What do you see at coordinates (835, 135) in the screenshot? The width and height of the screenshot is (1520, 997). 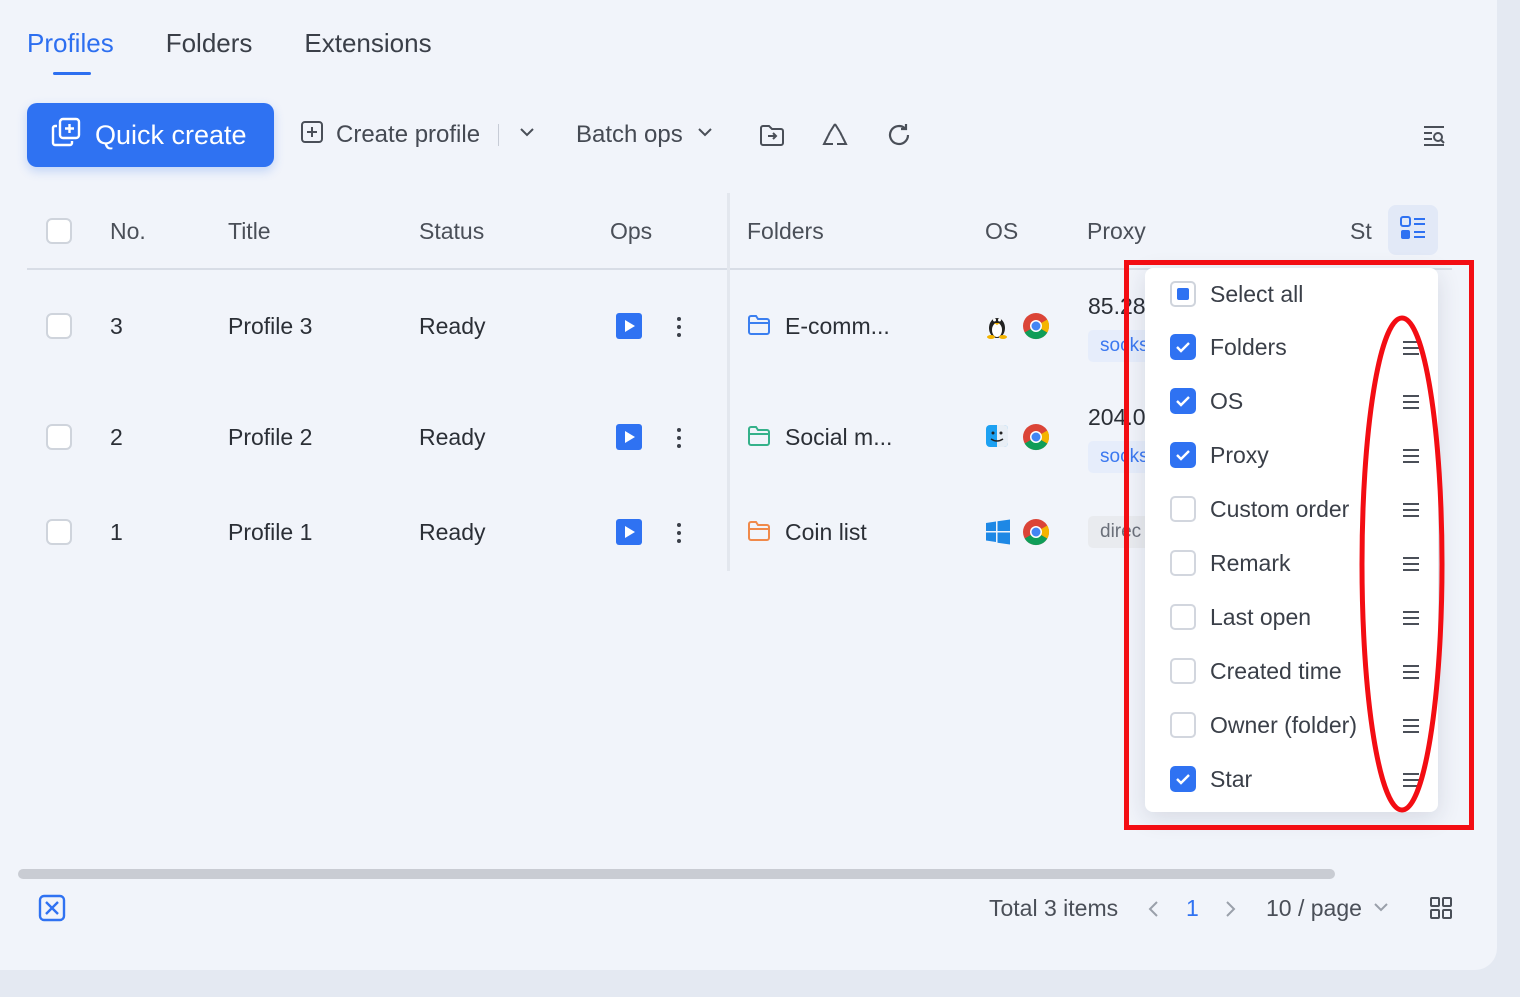 I see `recycle-icon` at bounding box center [835, 135].